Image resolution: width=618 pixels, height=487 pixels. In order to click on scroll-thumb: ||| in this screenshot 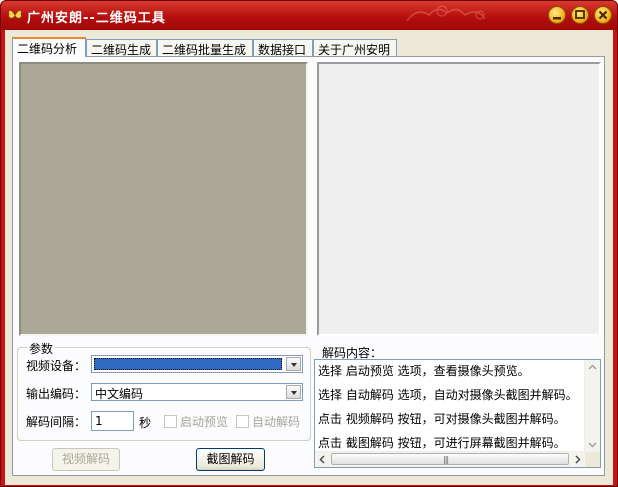, I will do `click(450, 459)`.